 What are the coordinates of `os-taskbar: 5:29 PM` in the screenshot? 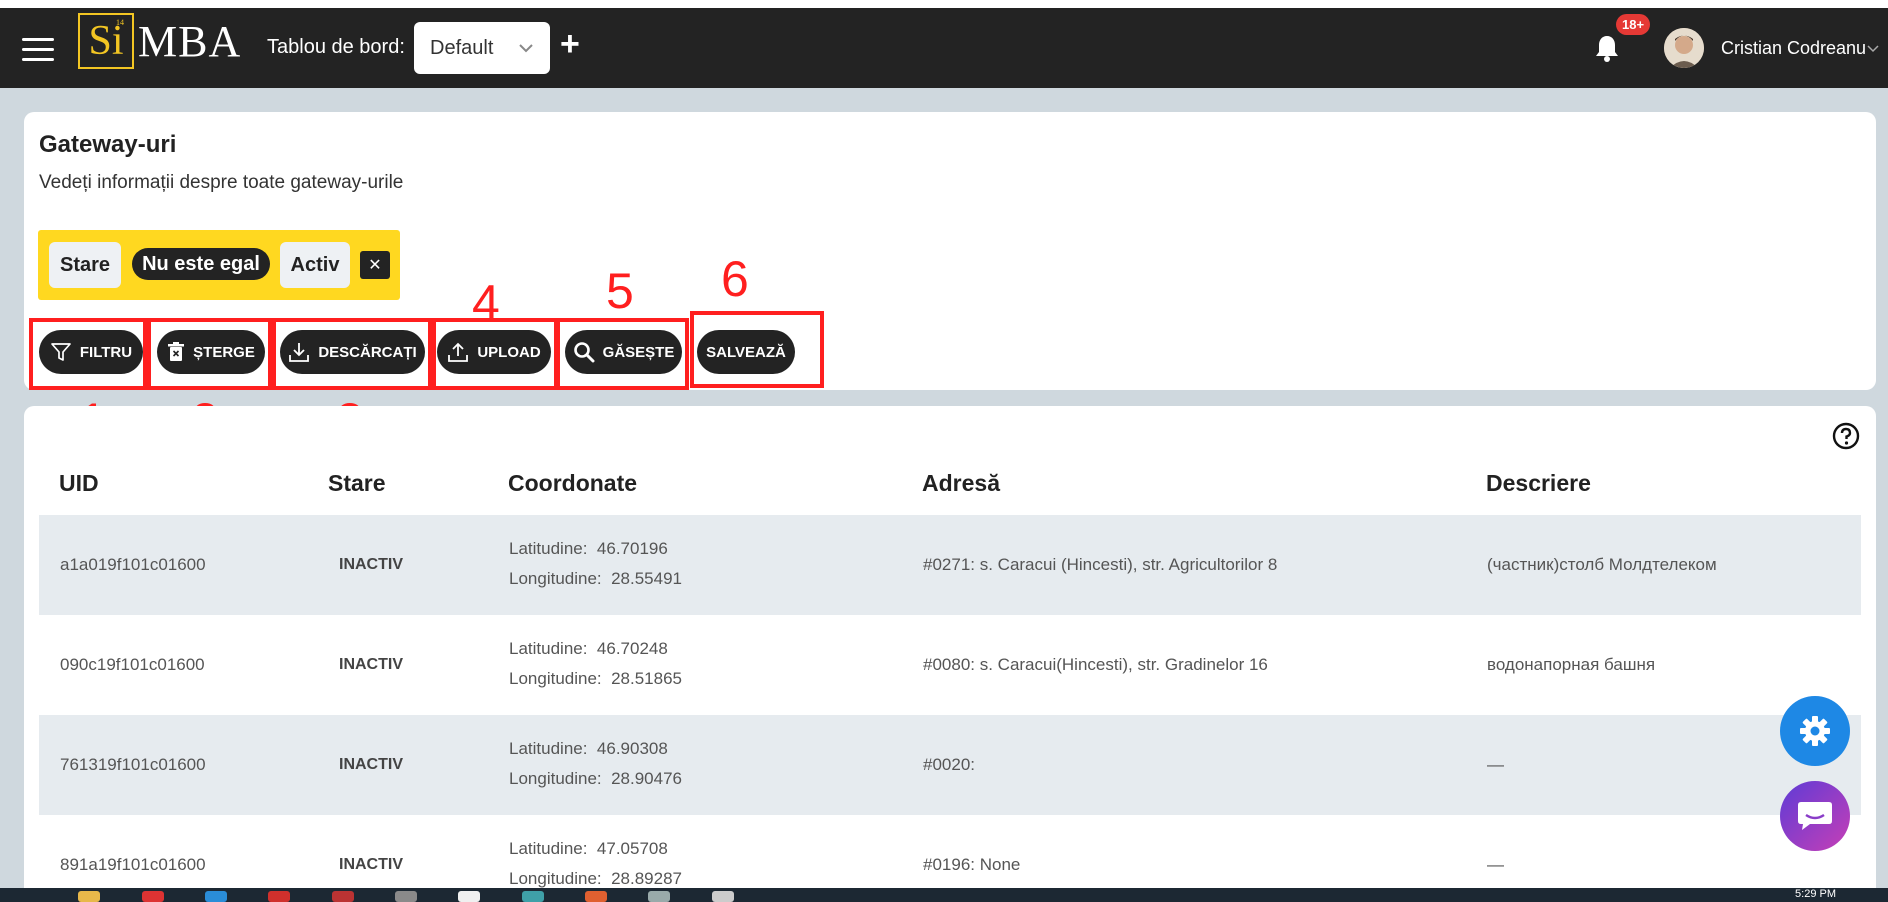 It's located at (944, 895).